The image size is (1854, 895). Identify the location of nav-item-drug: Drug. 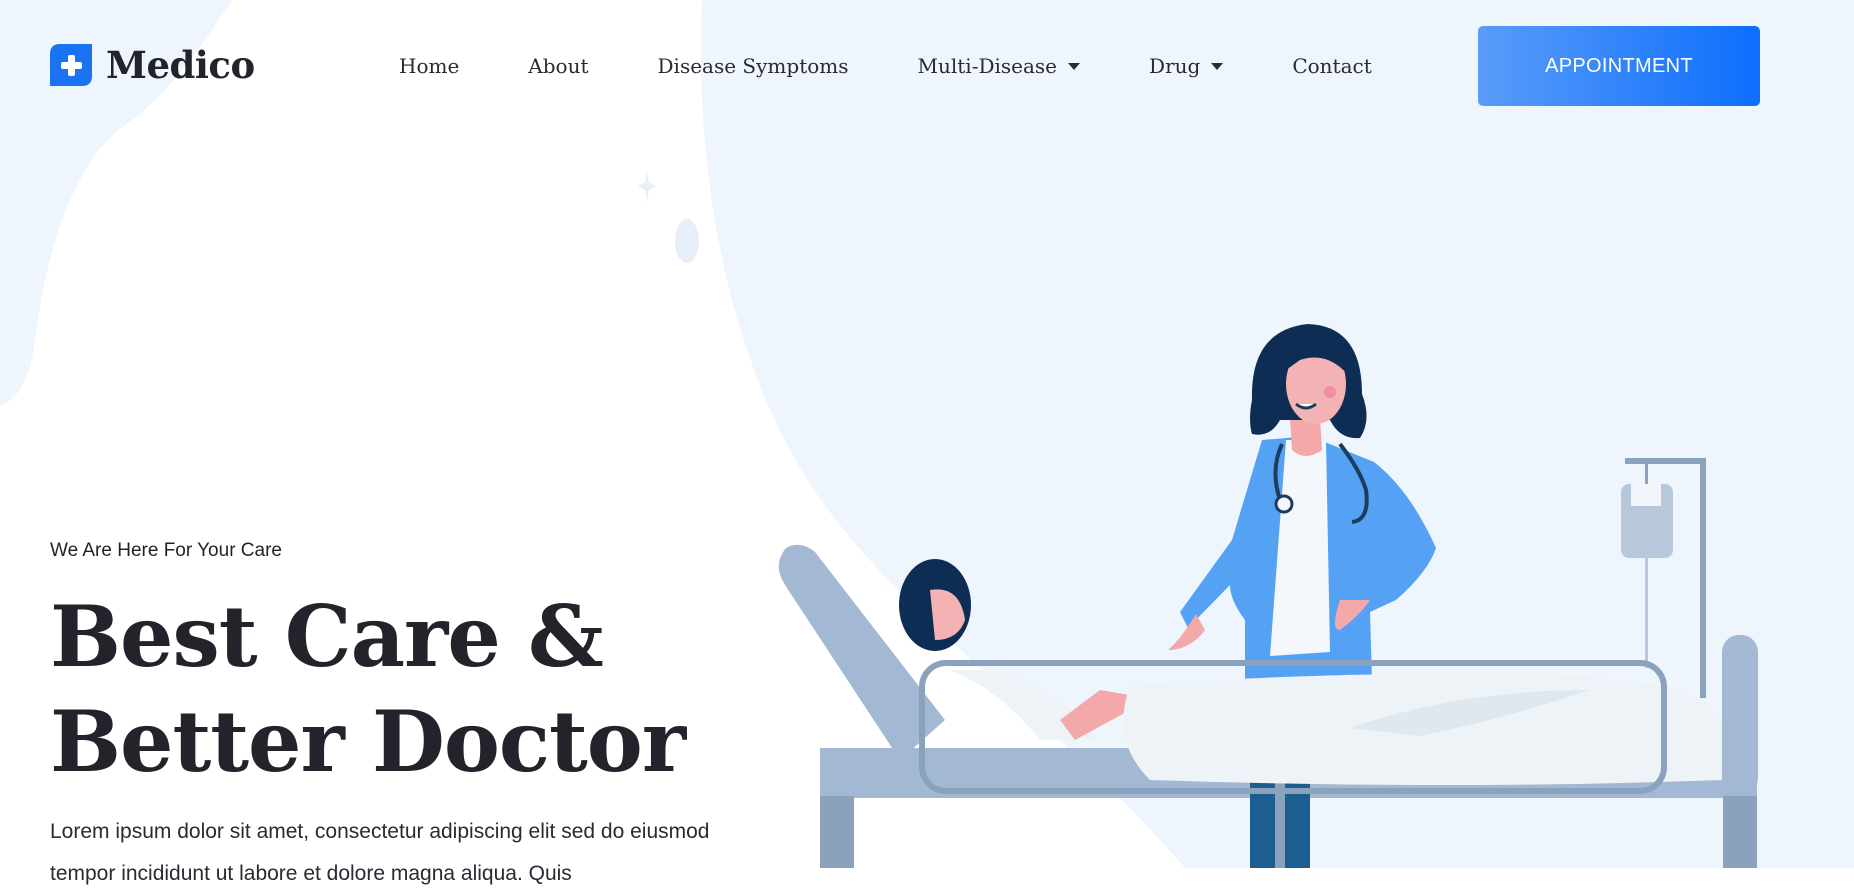
(1186, 66).